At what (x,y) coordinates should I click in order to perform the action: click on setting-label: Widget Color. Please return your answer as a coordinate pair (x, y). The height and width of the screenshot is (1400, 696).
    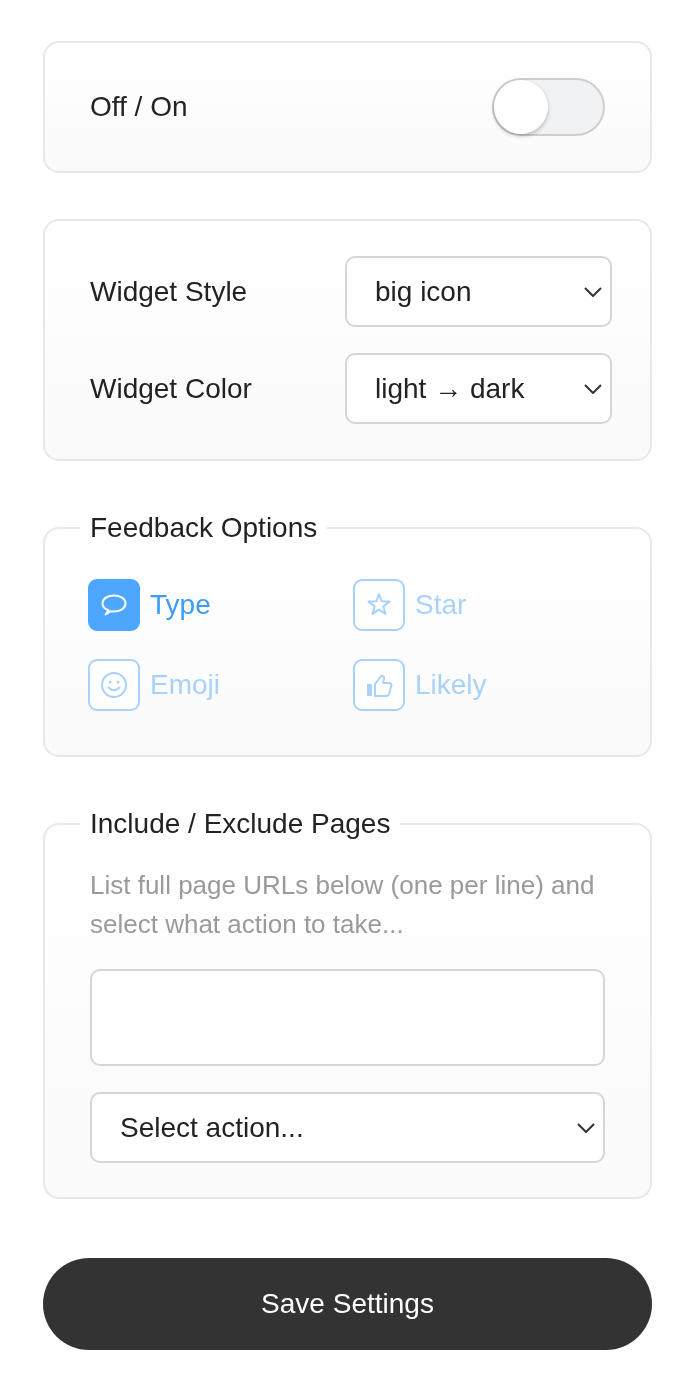
    Looking at the image, I should click on (171, 388).